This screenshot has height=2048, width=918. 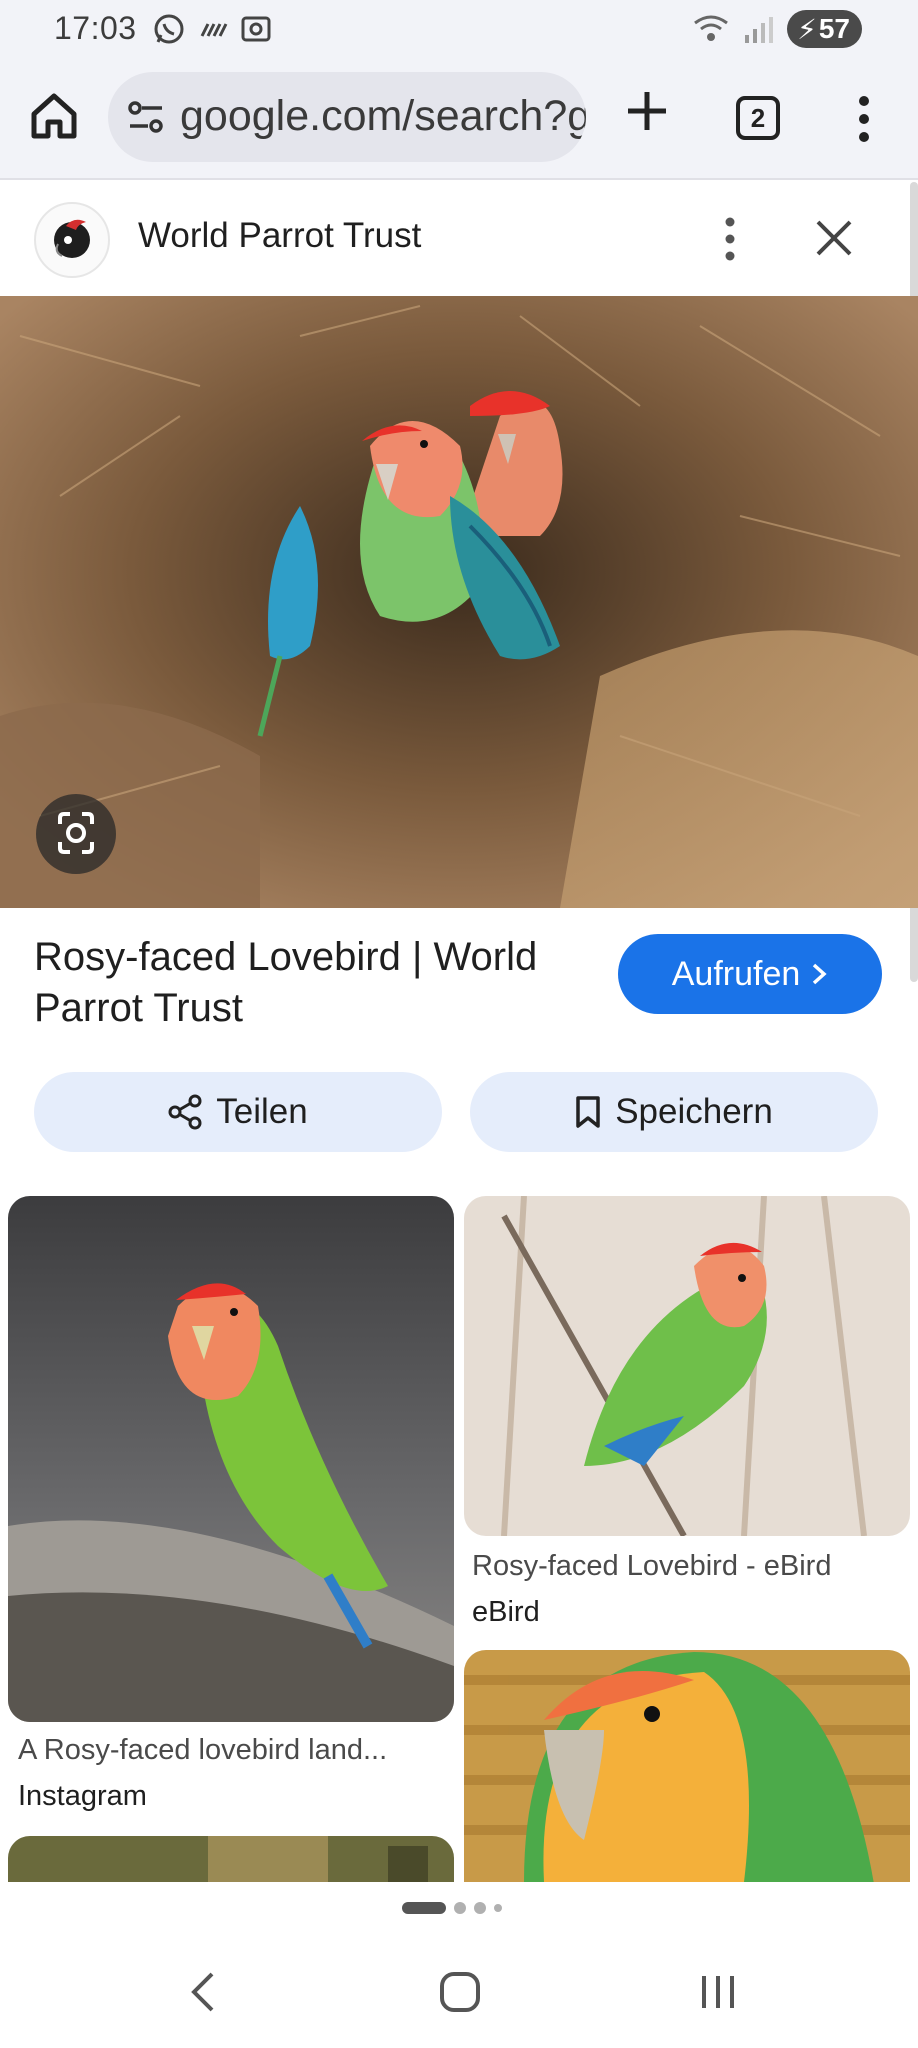 What do you see at coordinates (864, 119) in the screenshot?
I see `more-vert-icon` at bounding box center [864, 119].